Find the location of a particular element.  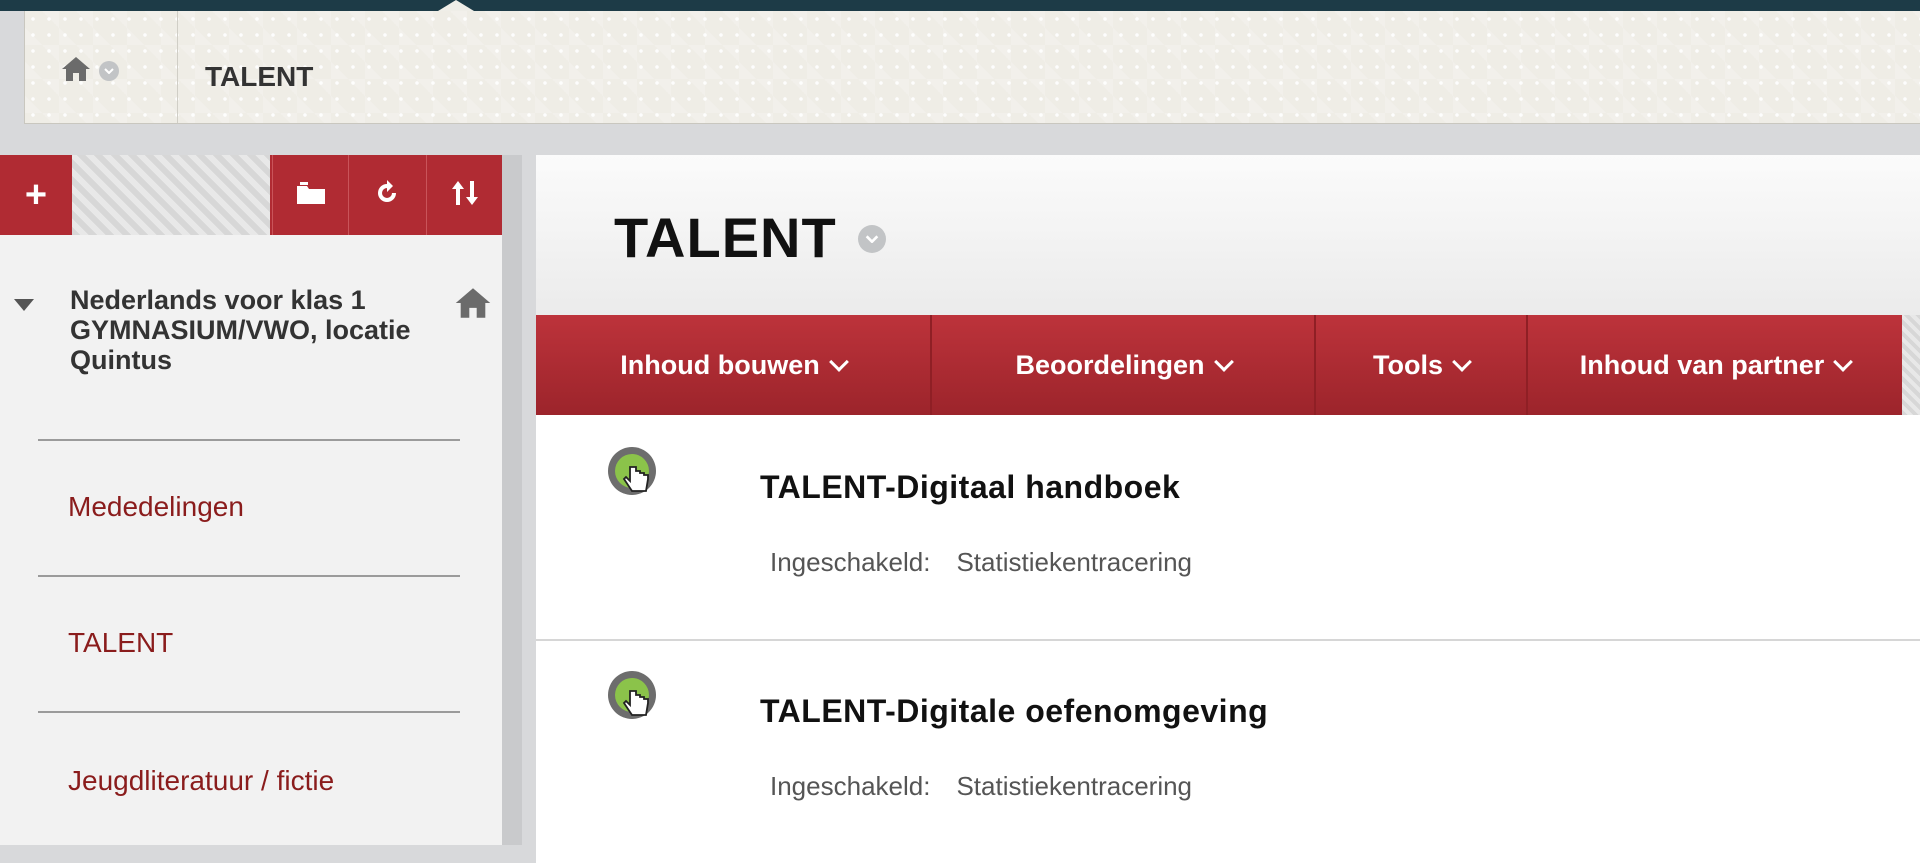

content-item-title: TALENT-Digitale oefenomgeving is located at coordinates (1014, 711).